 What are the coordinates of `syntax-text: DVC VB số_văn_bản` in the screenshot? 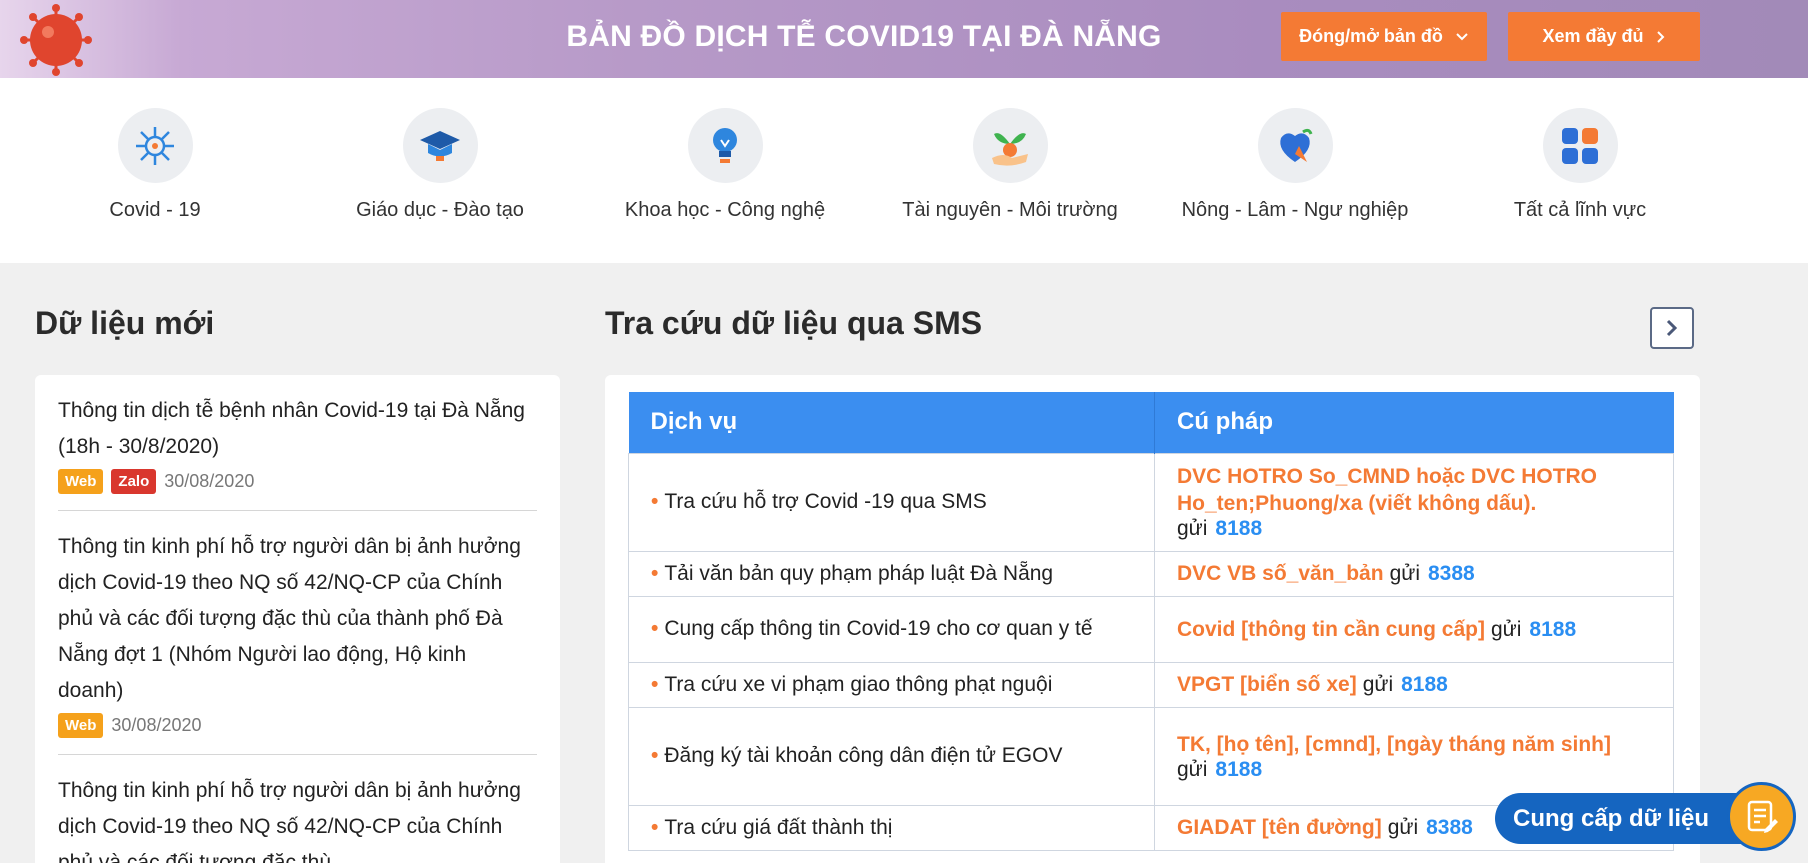 It's located at (1280, 573).